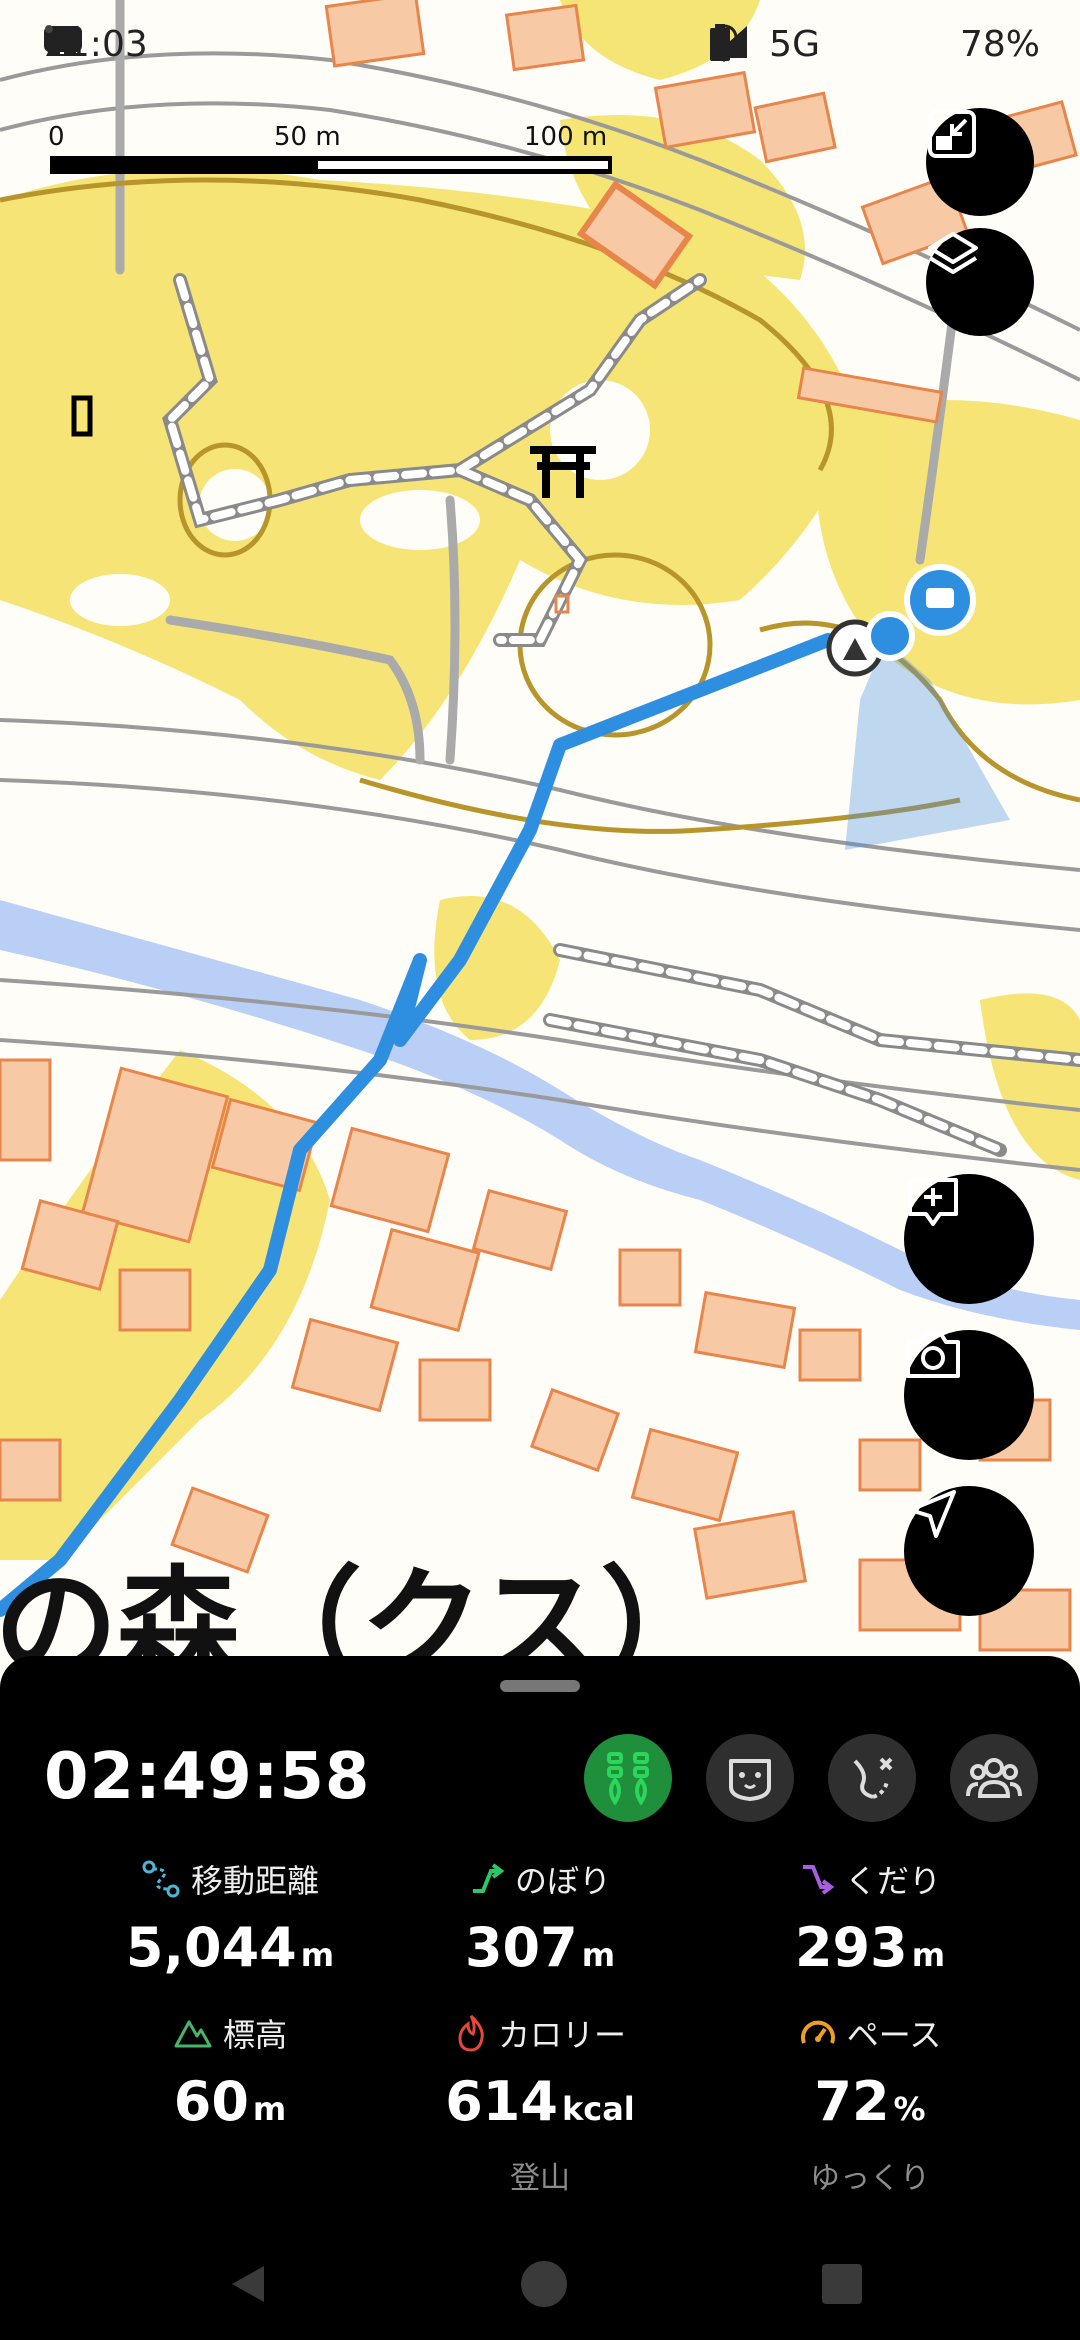 The image size is (1080, 2340). What do you see at coordinates (909, 2109) in the screenshot?
I see `pace-unit: %` at bounding box center [909, 2109].